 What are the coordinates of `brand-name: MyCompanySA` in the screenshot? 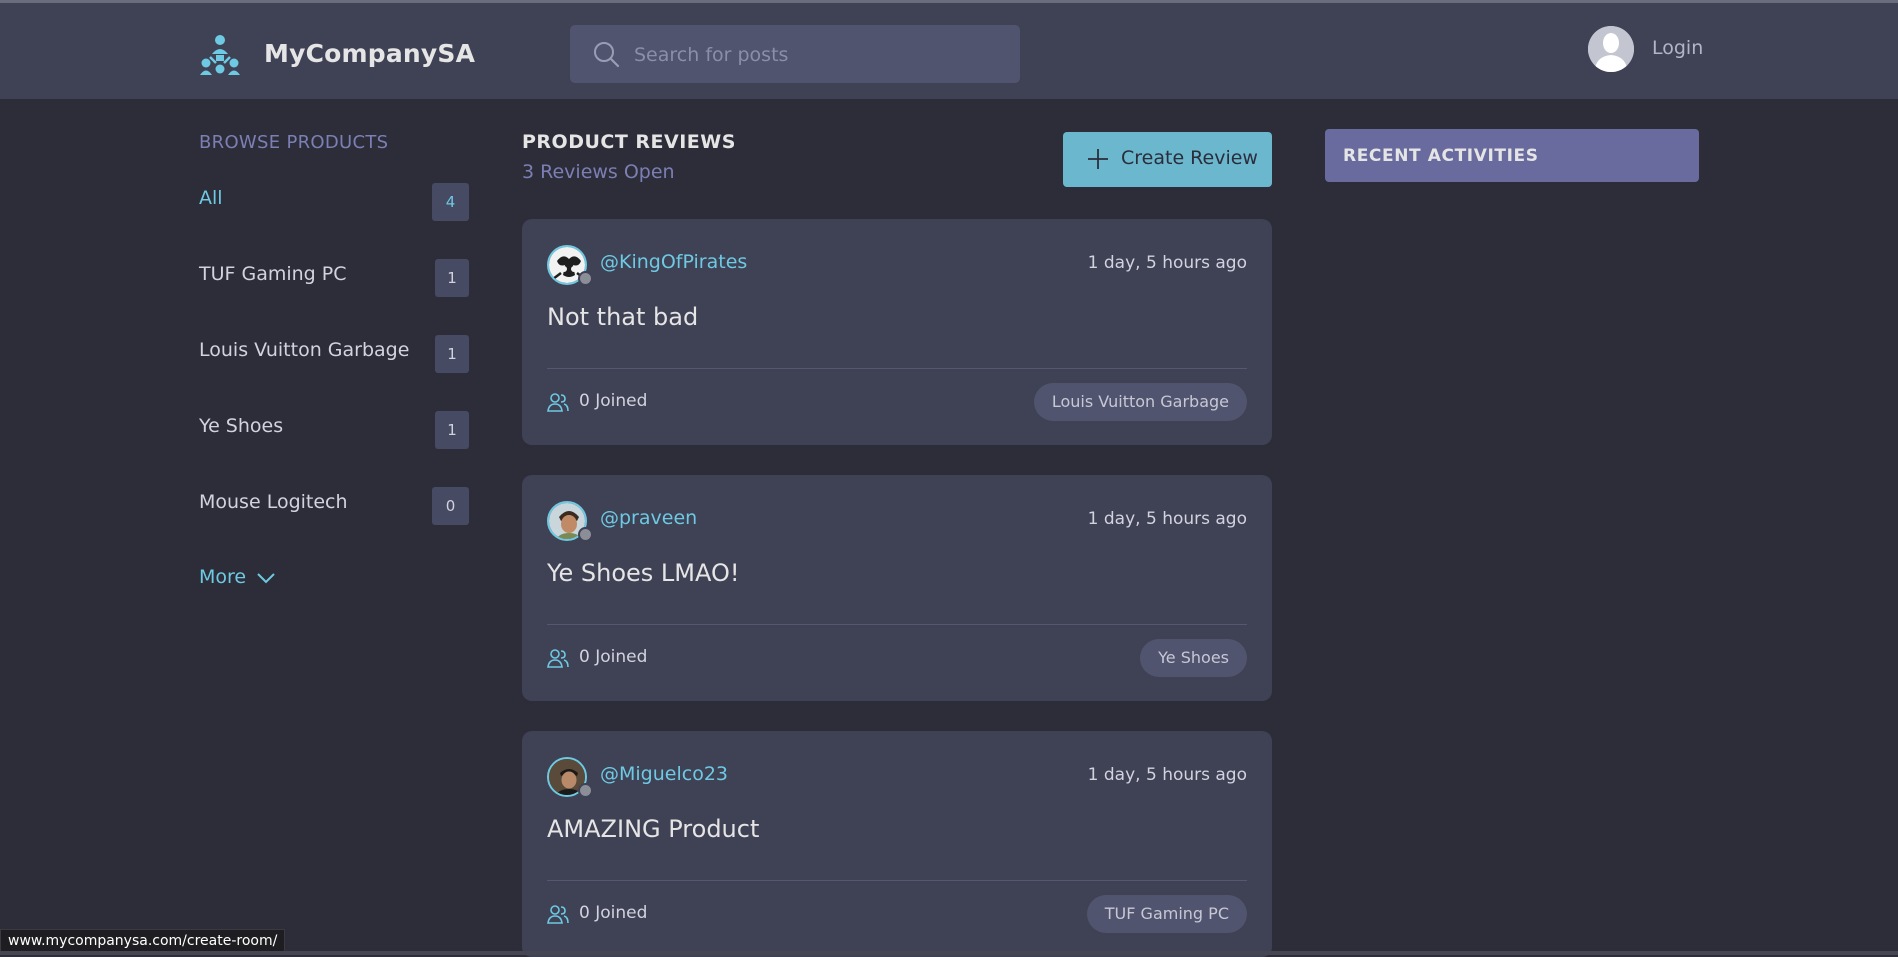 It's located at (369, 53).